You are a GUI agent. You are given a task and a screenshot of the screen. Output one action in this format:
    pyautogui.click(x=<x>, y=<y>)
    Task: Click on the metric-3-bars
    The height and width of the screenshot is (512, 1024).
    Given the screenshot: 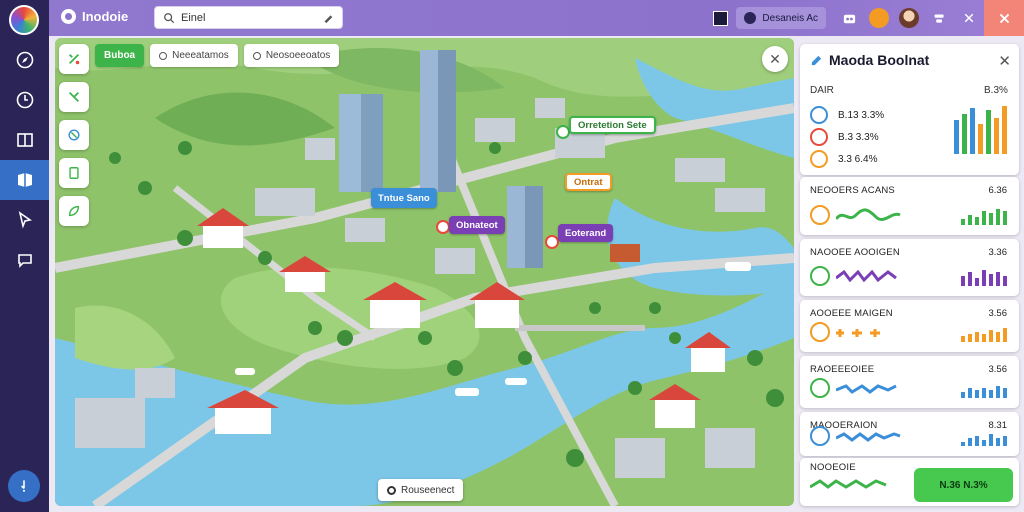 What is the action you would take?
    pyautogui.click(x=984, y=389)
    